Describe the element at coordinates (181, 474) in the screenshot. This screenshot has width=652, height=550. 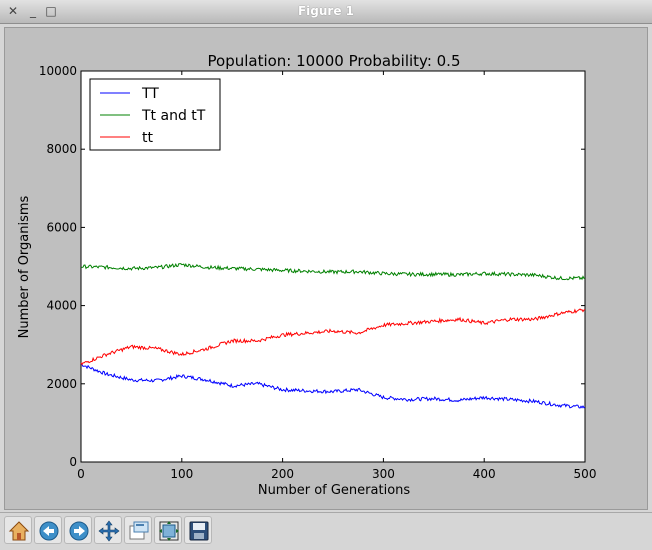
I see `x-tick-label: 100` at that location.